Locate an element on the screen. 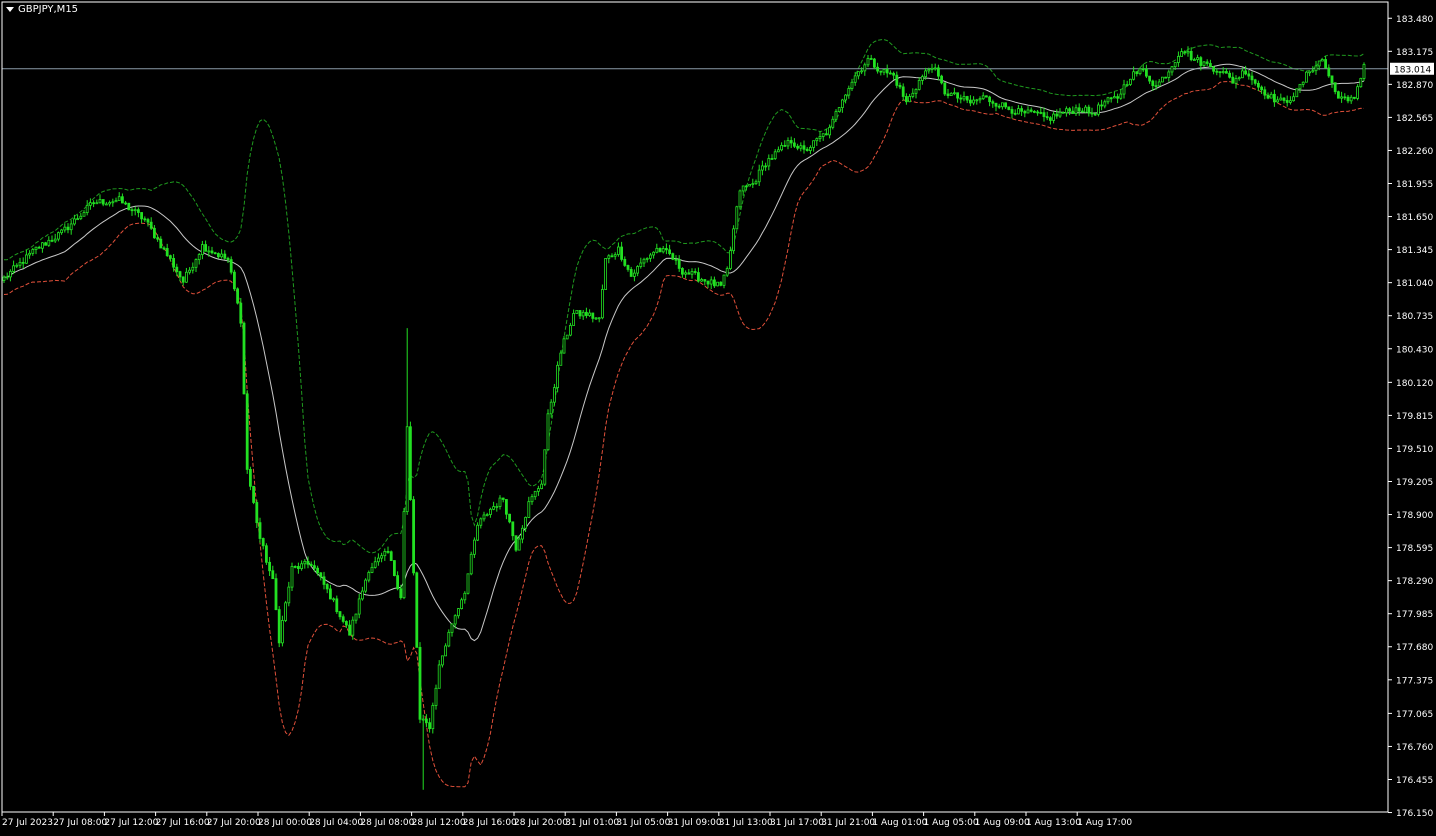  x-tick-label: 1 Aug 01:00 is located at coordinates (899, 823).